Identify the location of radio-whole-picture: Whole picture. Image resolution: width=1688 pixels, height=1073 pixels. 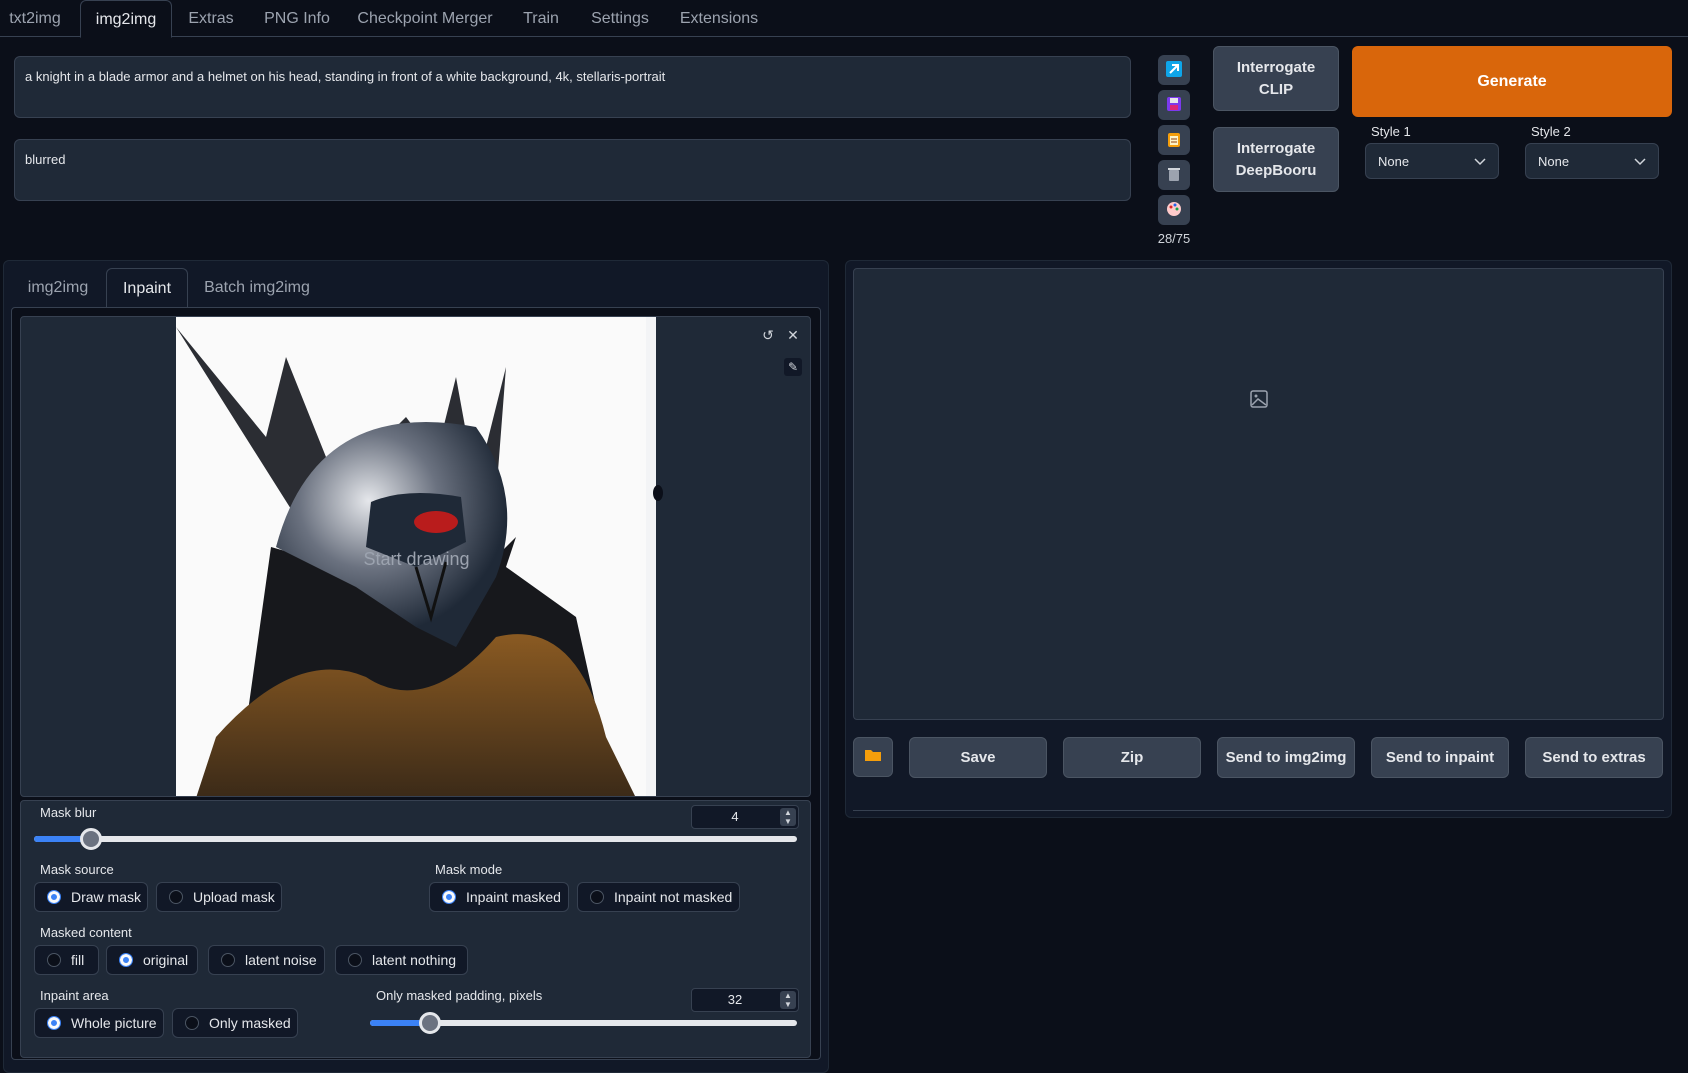
(99, 1023).